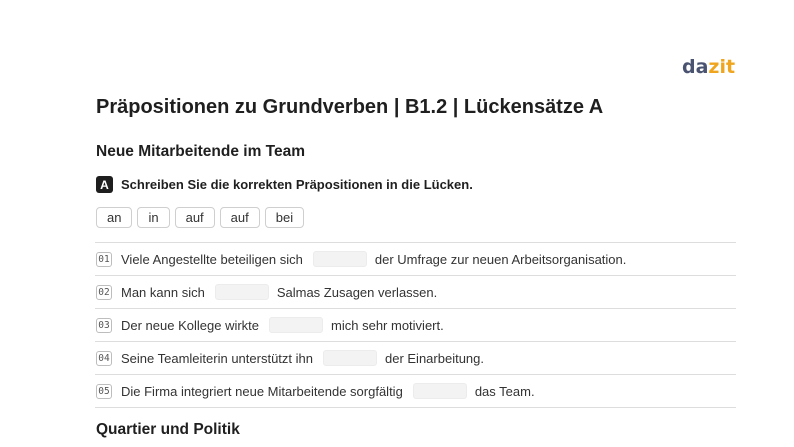  I want to click on word-chip: in, so click(153, 217).